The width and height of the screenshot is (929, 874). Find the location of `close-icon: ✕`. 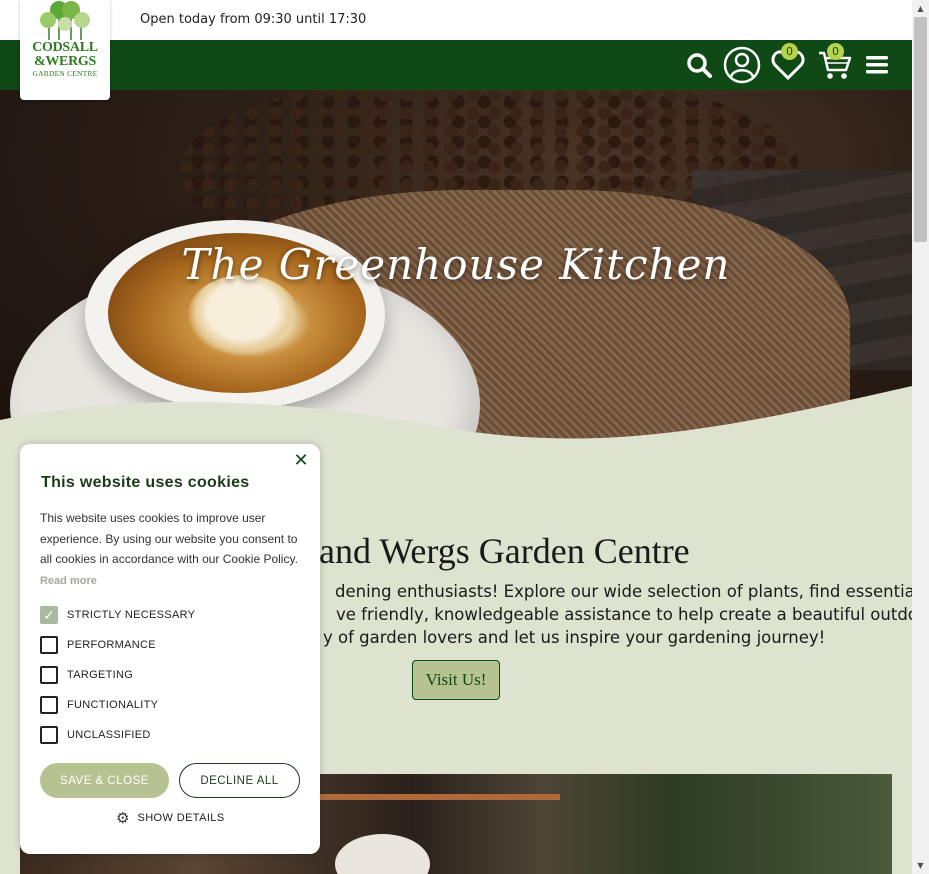

close-icon: ✕ is located at coordinates (301, 461).